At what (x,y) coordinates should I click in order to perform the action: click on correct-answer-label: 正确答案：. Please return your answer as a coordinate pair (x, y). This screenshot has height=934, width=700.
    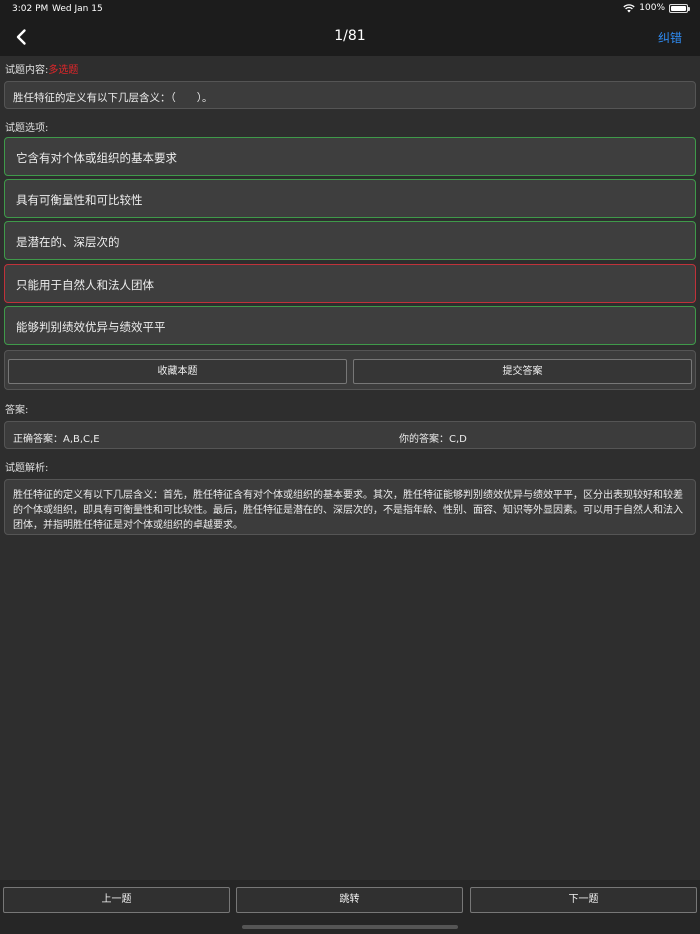
    Looking at the image, I should click on (38, 439).